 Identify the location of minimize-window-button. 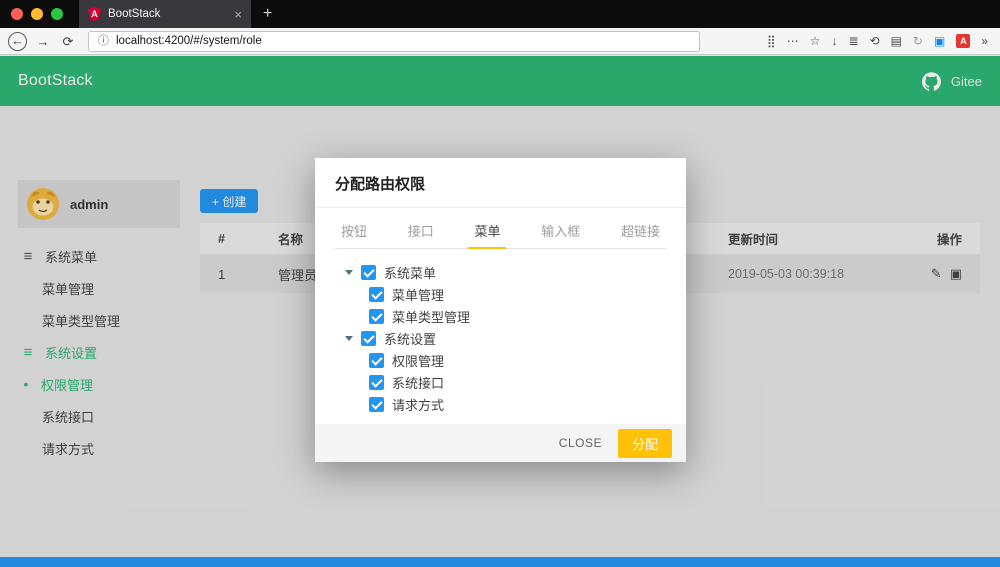
(37, 14).